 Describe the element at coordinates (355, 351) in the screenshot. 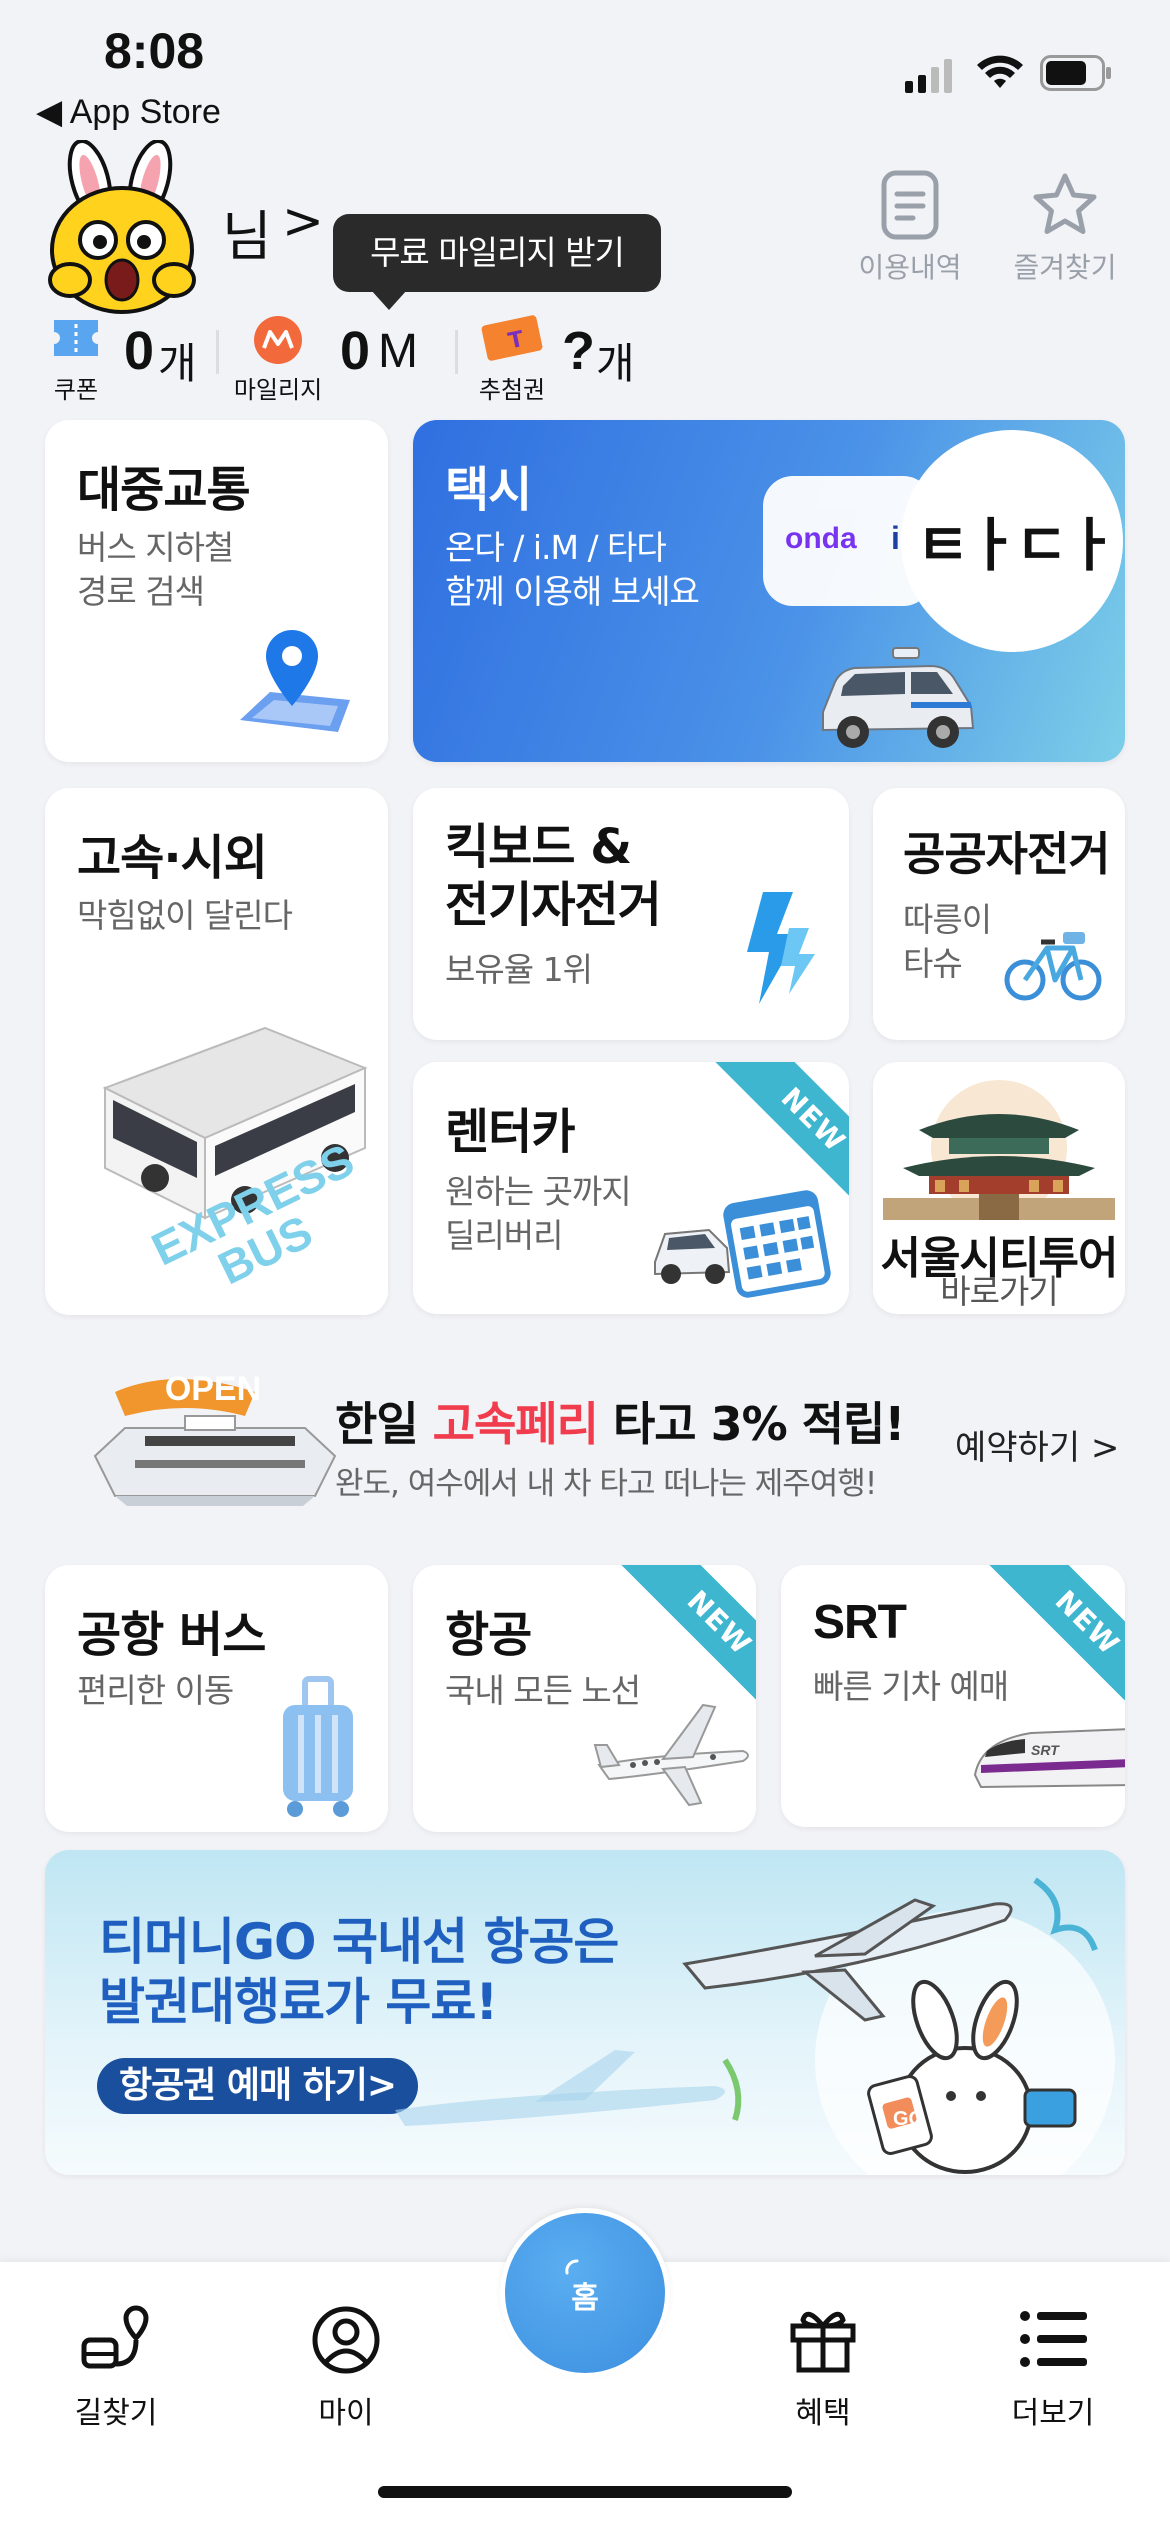

I see `mileage-value: 0` at that location.